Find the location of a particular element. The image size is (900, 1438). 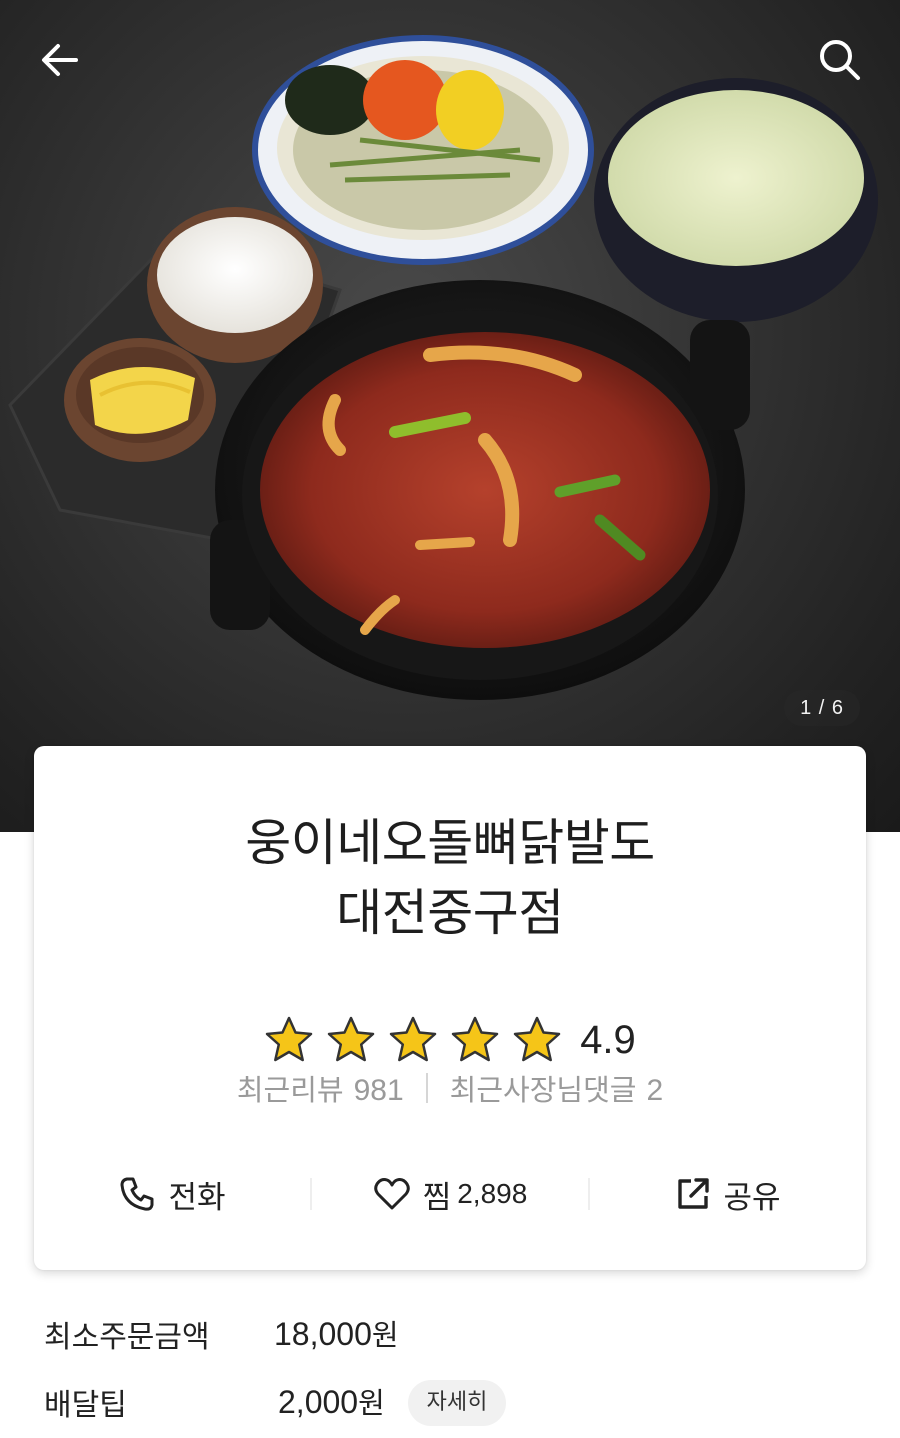

owner-replies-link: 최근사장님댓글 2 is located at coordinates (556, 1088).